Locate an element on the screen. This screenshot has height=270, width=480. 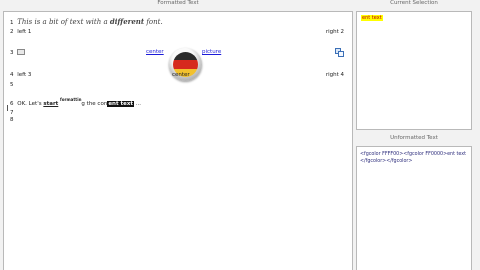
line-8: 8 is located at coordinates (13, 120).